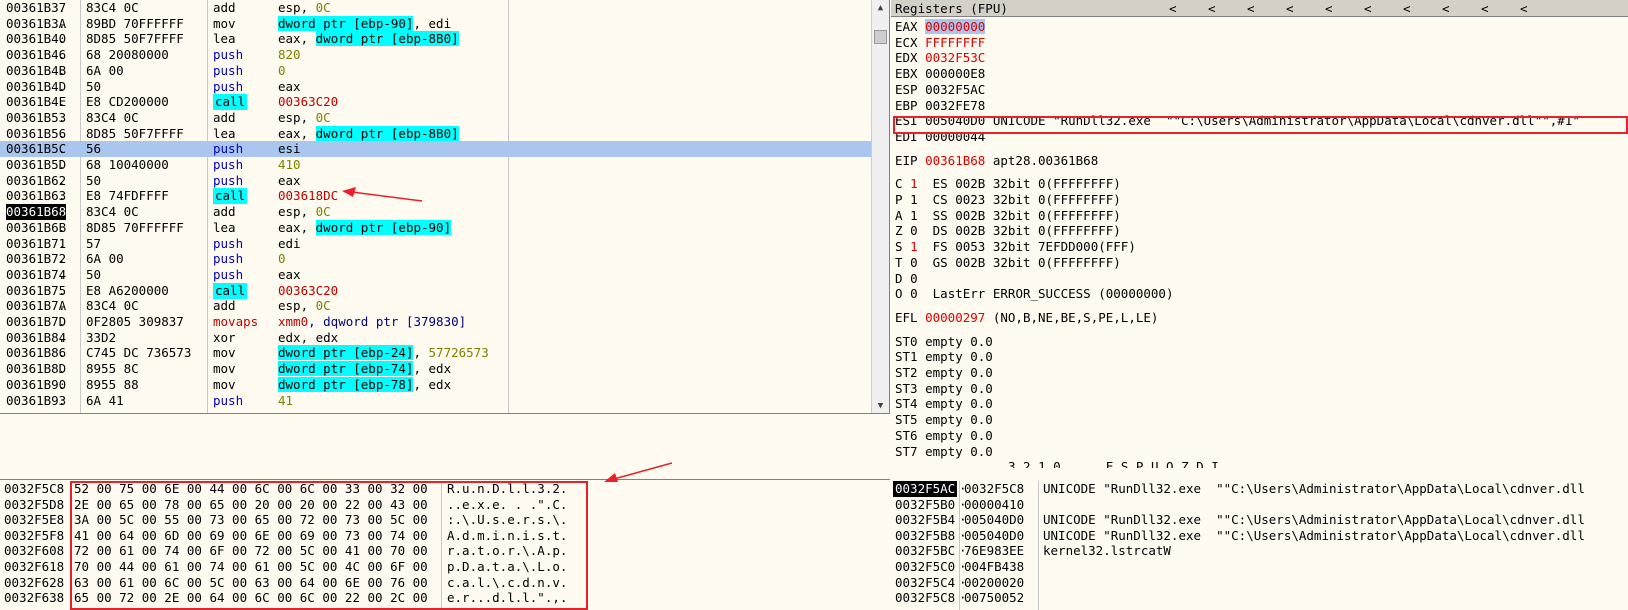 Image resolution: width=1628 pixels, height=610 pixels. I want to click on register-efl: EFL 00000297 (NO,B,NE,BE,S,PE,L,LE), so click(1026, 318).